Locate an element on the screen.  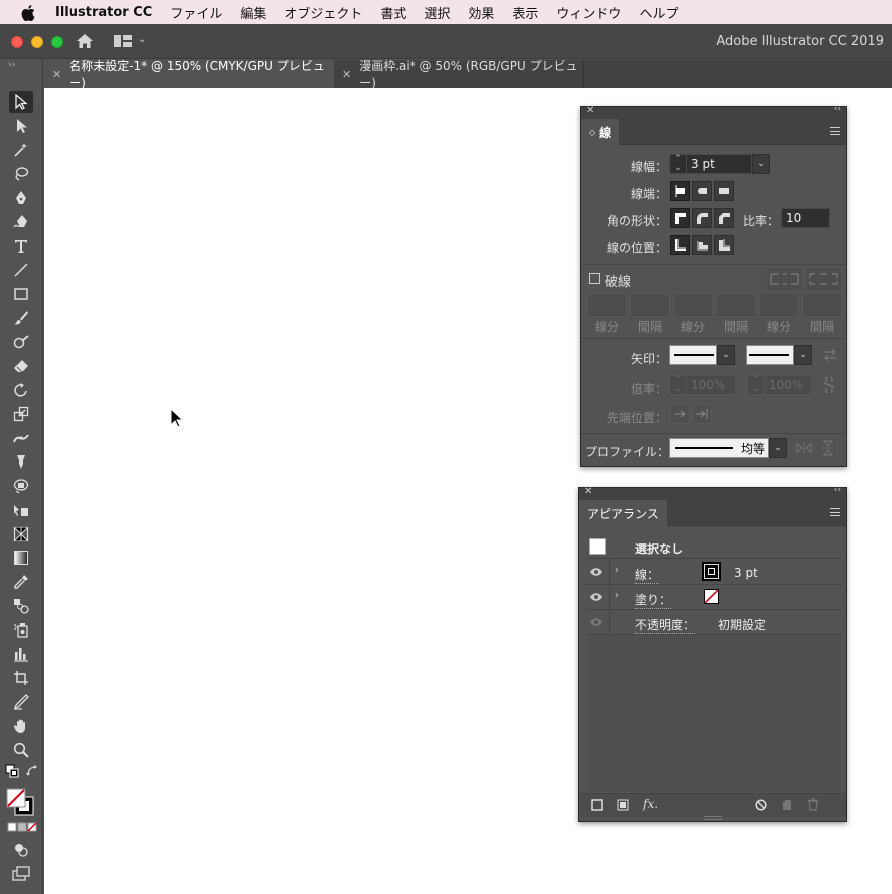
screen-mode-icon is located at coordinates (21, 874).